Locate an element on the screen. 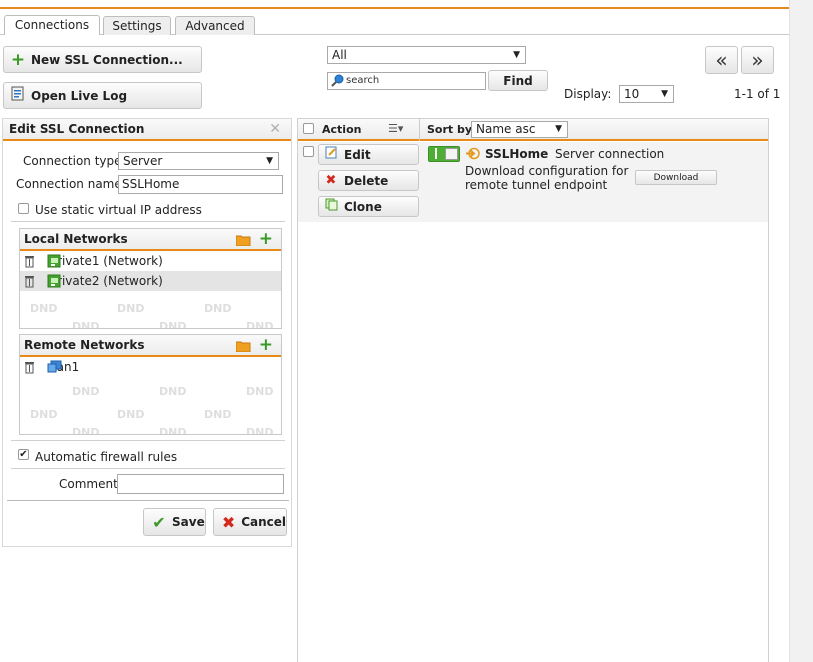 Image resolution: width=813 pixels, height=662 pixels. plus-icon: + is located at coordinates (18, 59).